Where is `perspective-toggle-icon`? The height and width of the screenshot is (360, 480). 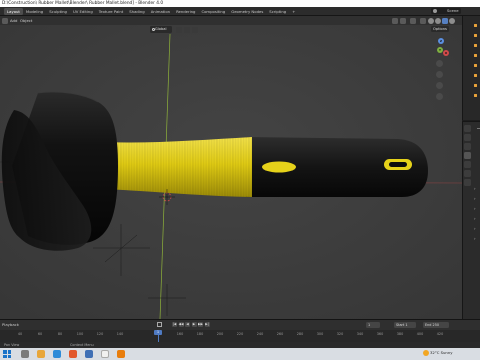
perspective-toggle-icon is located at coordinates (439, 96).